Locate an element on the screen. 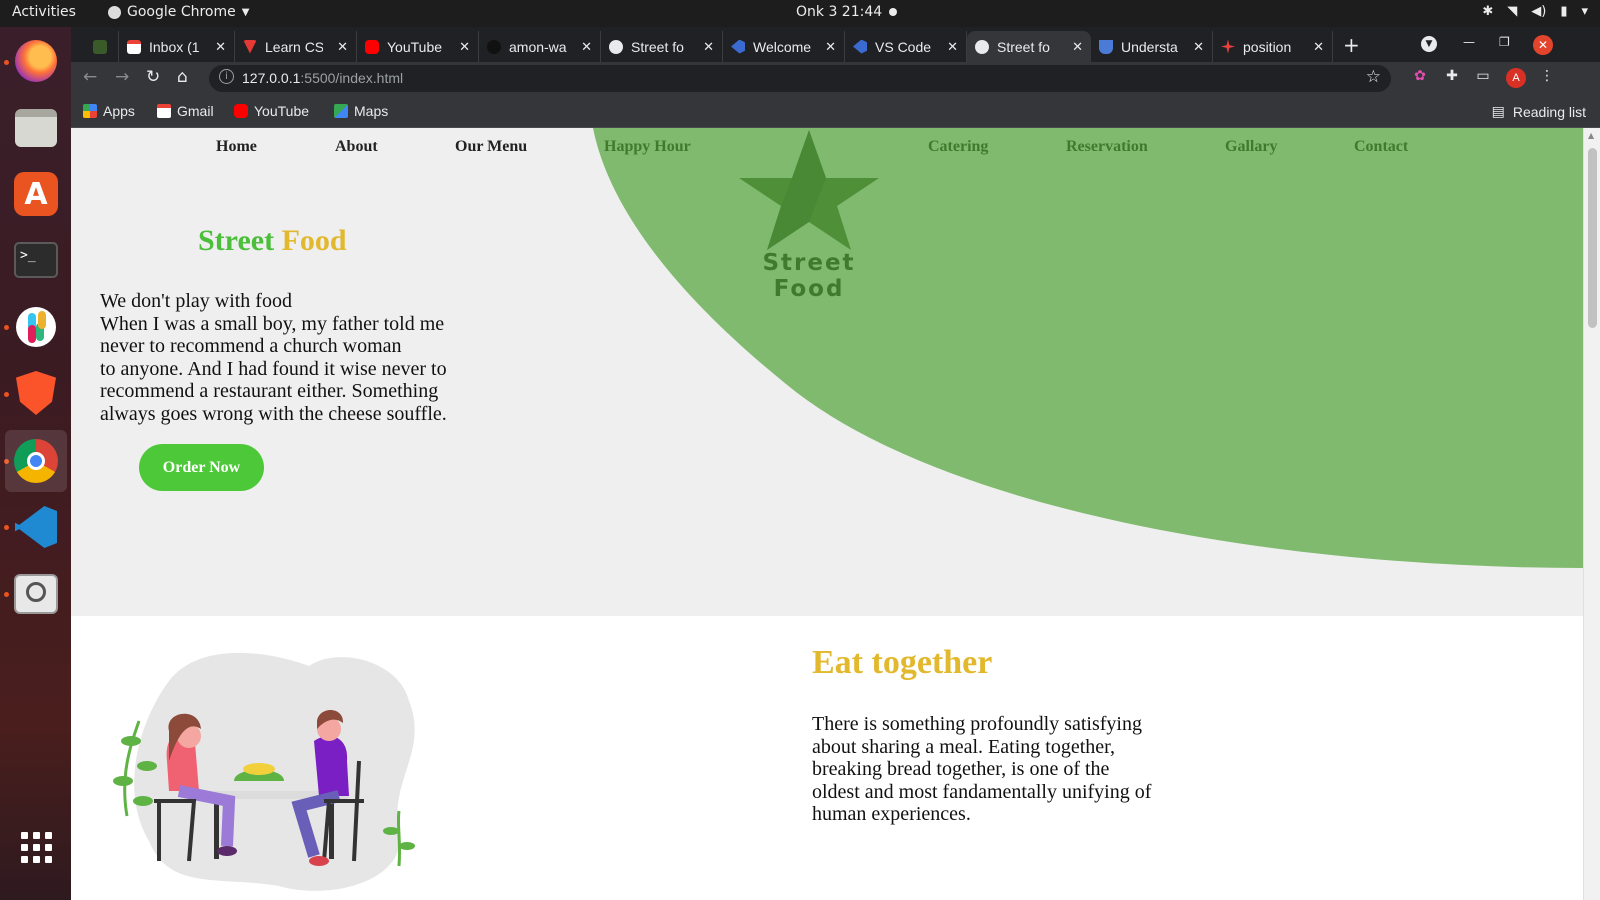 Image resolution: width=1600 pixels, height=900 pixels. clock: Onk 3 21:44 is located at coordinates (839, 12).